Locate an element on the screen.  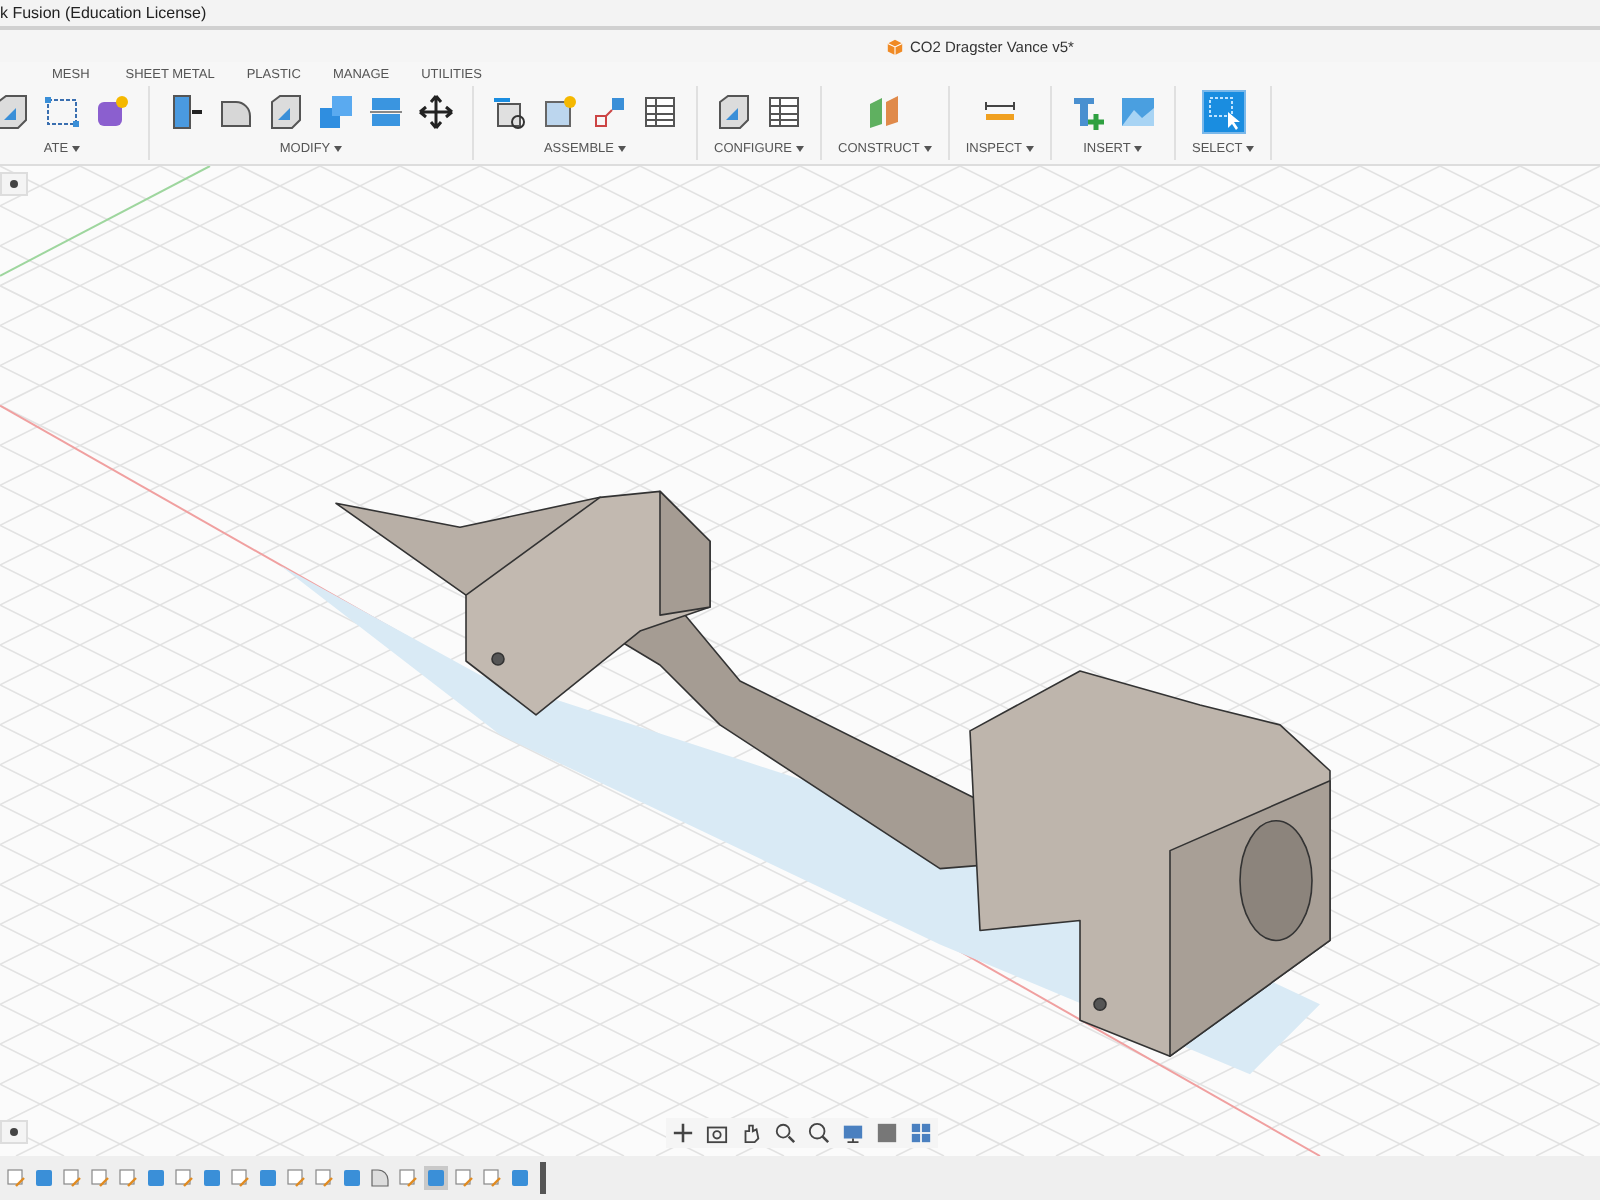
joint-icon is located at coordinates (510, 112).